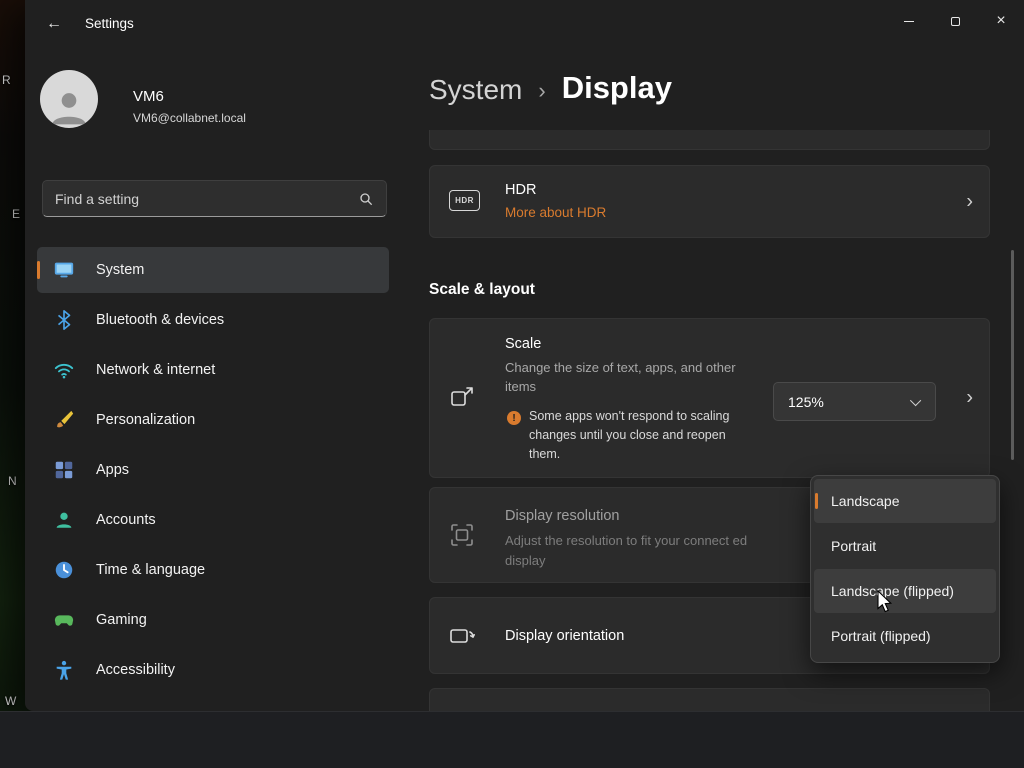  Describe the element at coordinates (126, 520) in the screenshot. I see `sidebar-item-label: Accounts` at that location.